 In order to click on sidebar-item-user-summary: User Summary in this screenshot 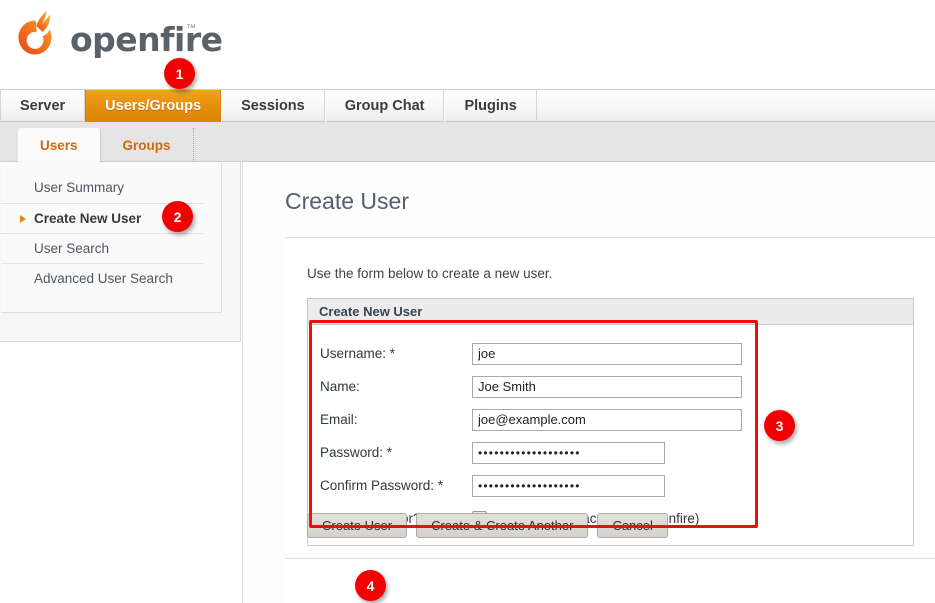, I will do `click(102, 188)`.